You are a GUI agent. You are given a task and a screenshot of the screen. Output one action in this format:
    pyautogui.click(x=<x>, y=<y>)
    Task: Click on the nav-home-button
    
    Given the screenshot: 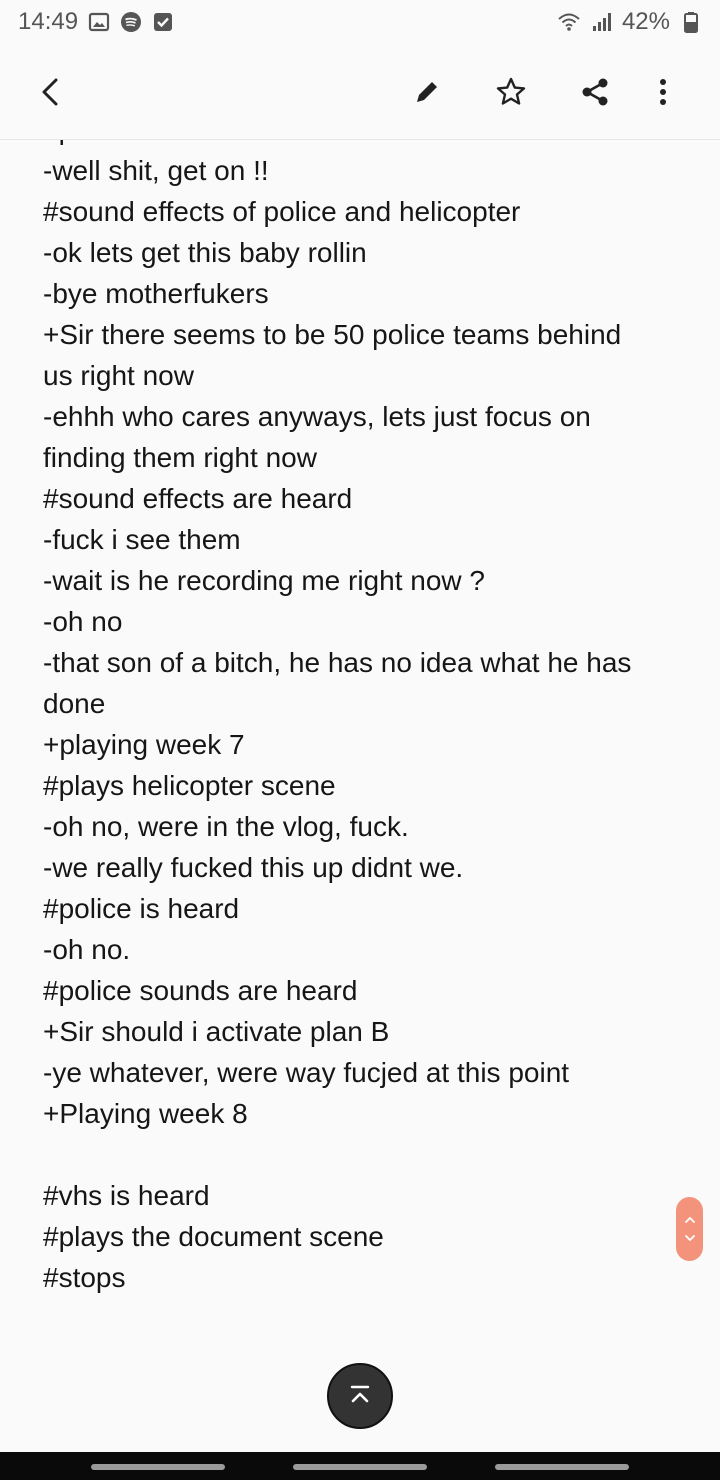 What is the action you would take?
    pyautogui.click(x=360, y=1467)
    